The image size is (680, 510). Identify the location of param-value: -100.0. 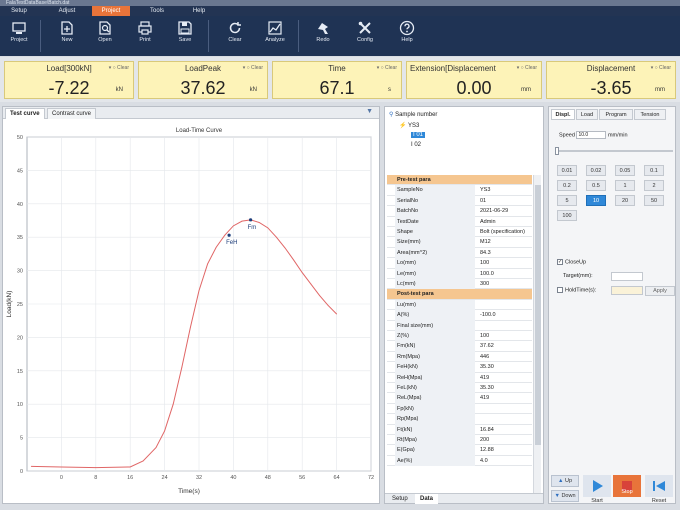
(504, 315).